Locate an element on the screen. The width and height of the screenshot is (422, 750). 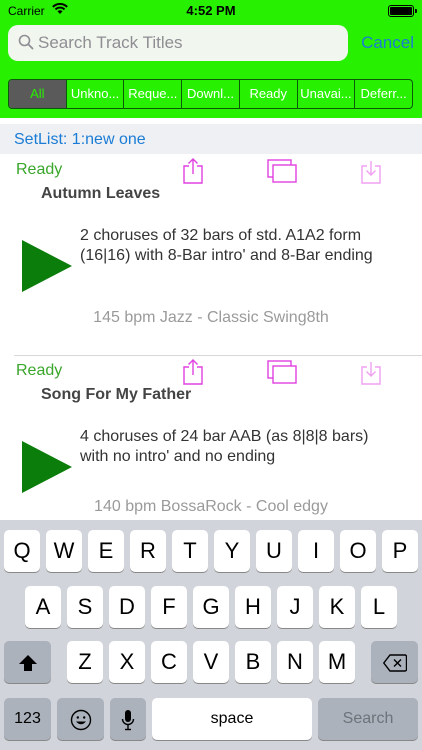
key-d: D is located at coordinates (127, 607).